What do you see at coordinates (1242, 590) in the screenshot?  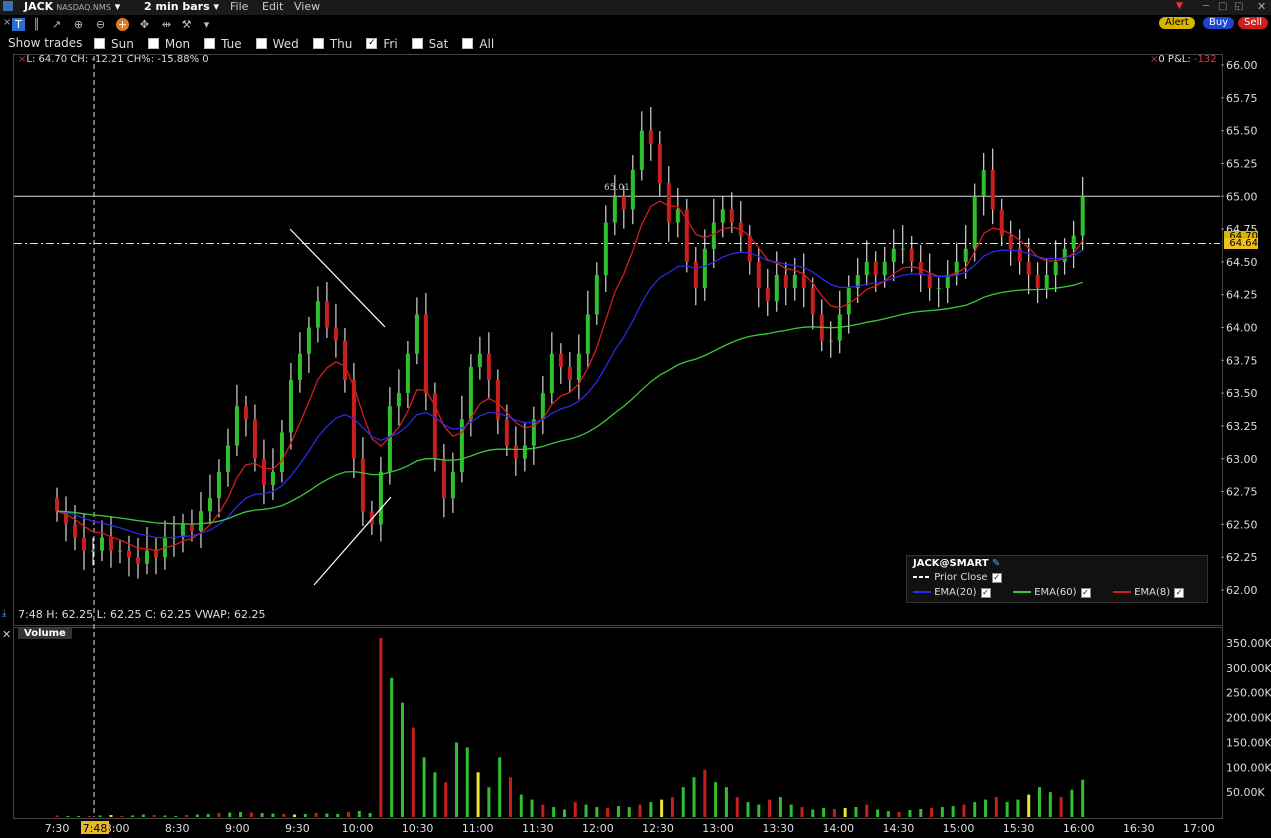 I see `price-tick-label: 62.00` at bounding box center [1242, 590].